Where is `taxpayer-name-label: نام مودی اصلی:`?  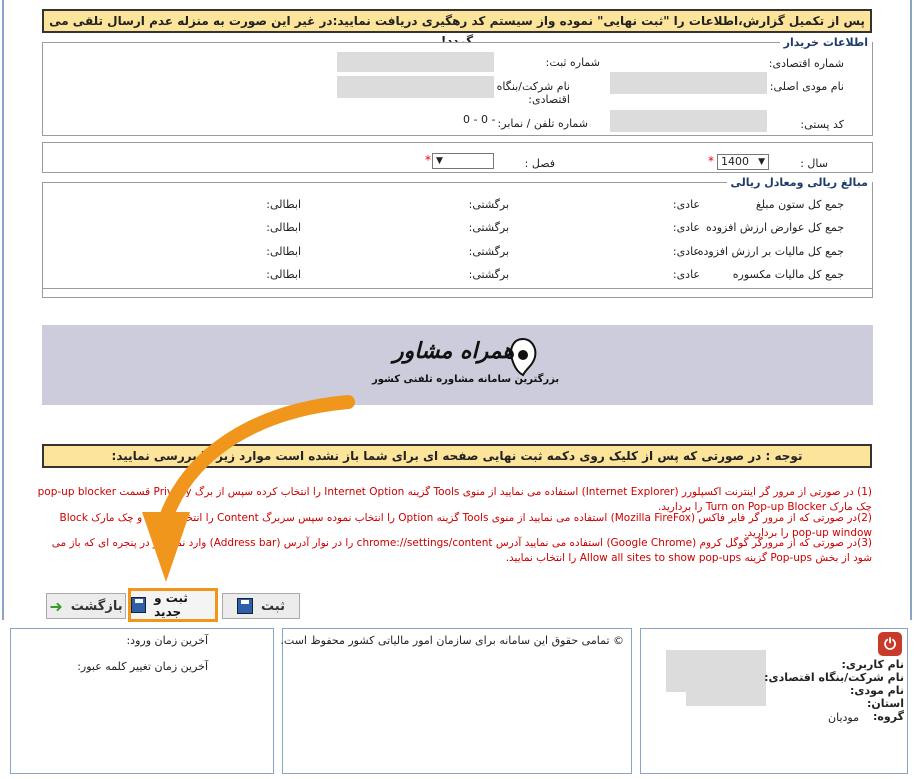
taxpayer-name-label: نام مودی اصلی: is located at coordinates (806, 86).